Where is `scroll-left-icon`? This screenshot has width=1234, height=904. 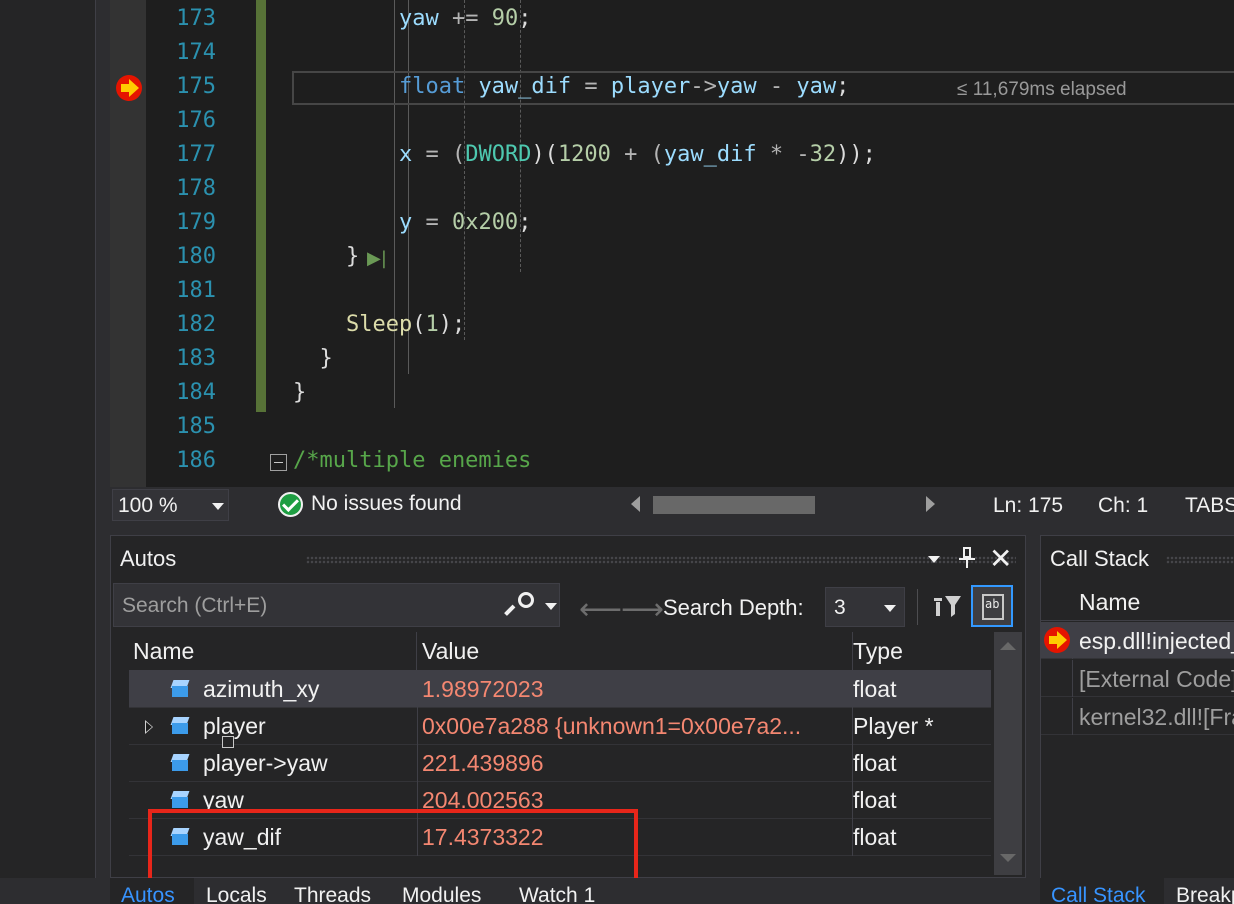
scroll-left-icon is located at coordinates (635, 504).